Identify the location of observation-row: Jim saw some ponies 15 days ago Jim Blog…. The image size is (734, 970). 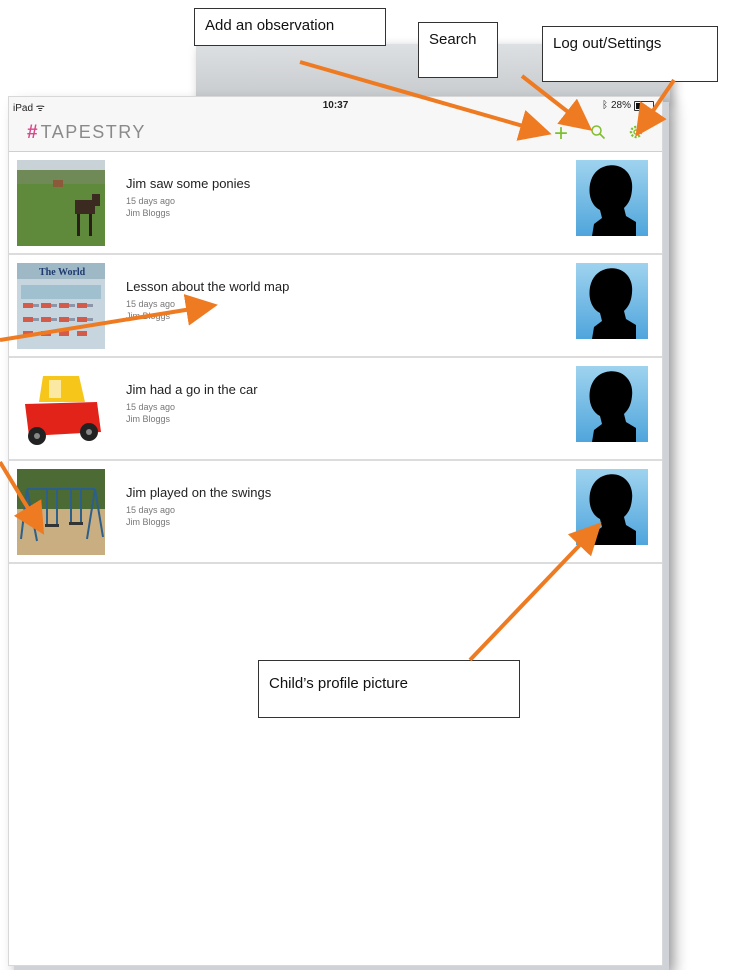
(335, 203).